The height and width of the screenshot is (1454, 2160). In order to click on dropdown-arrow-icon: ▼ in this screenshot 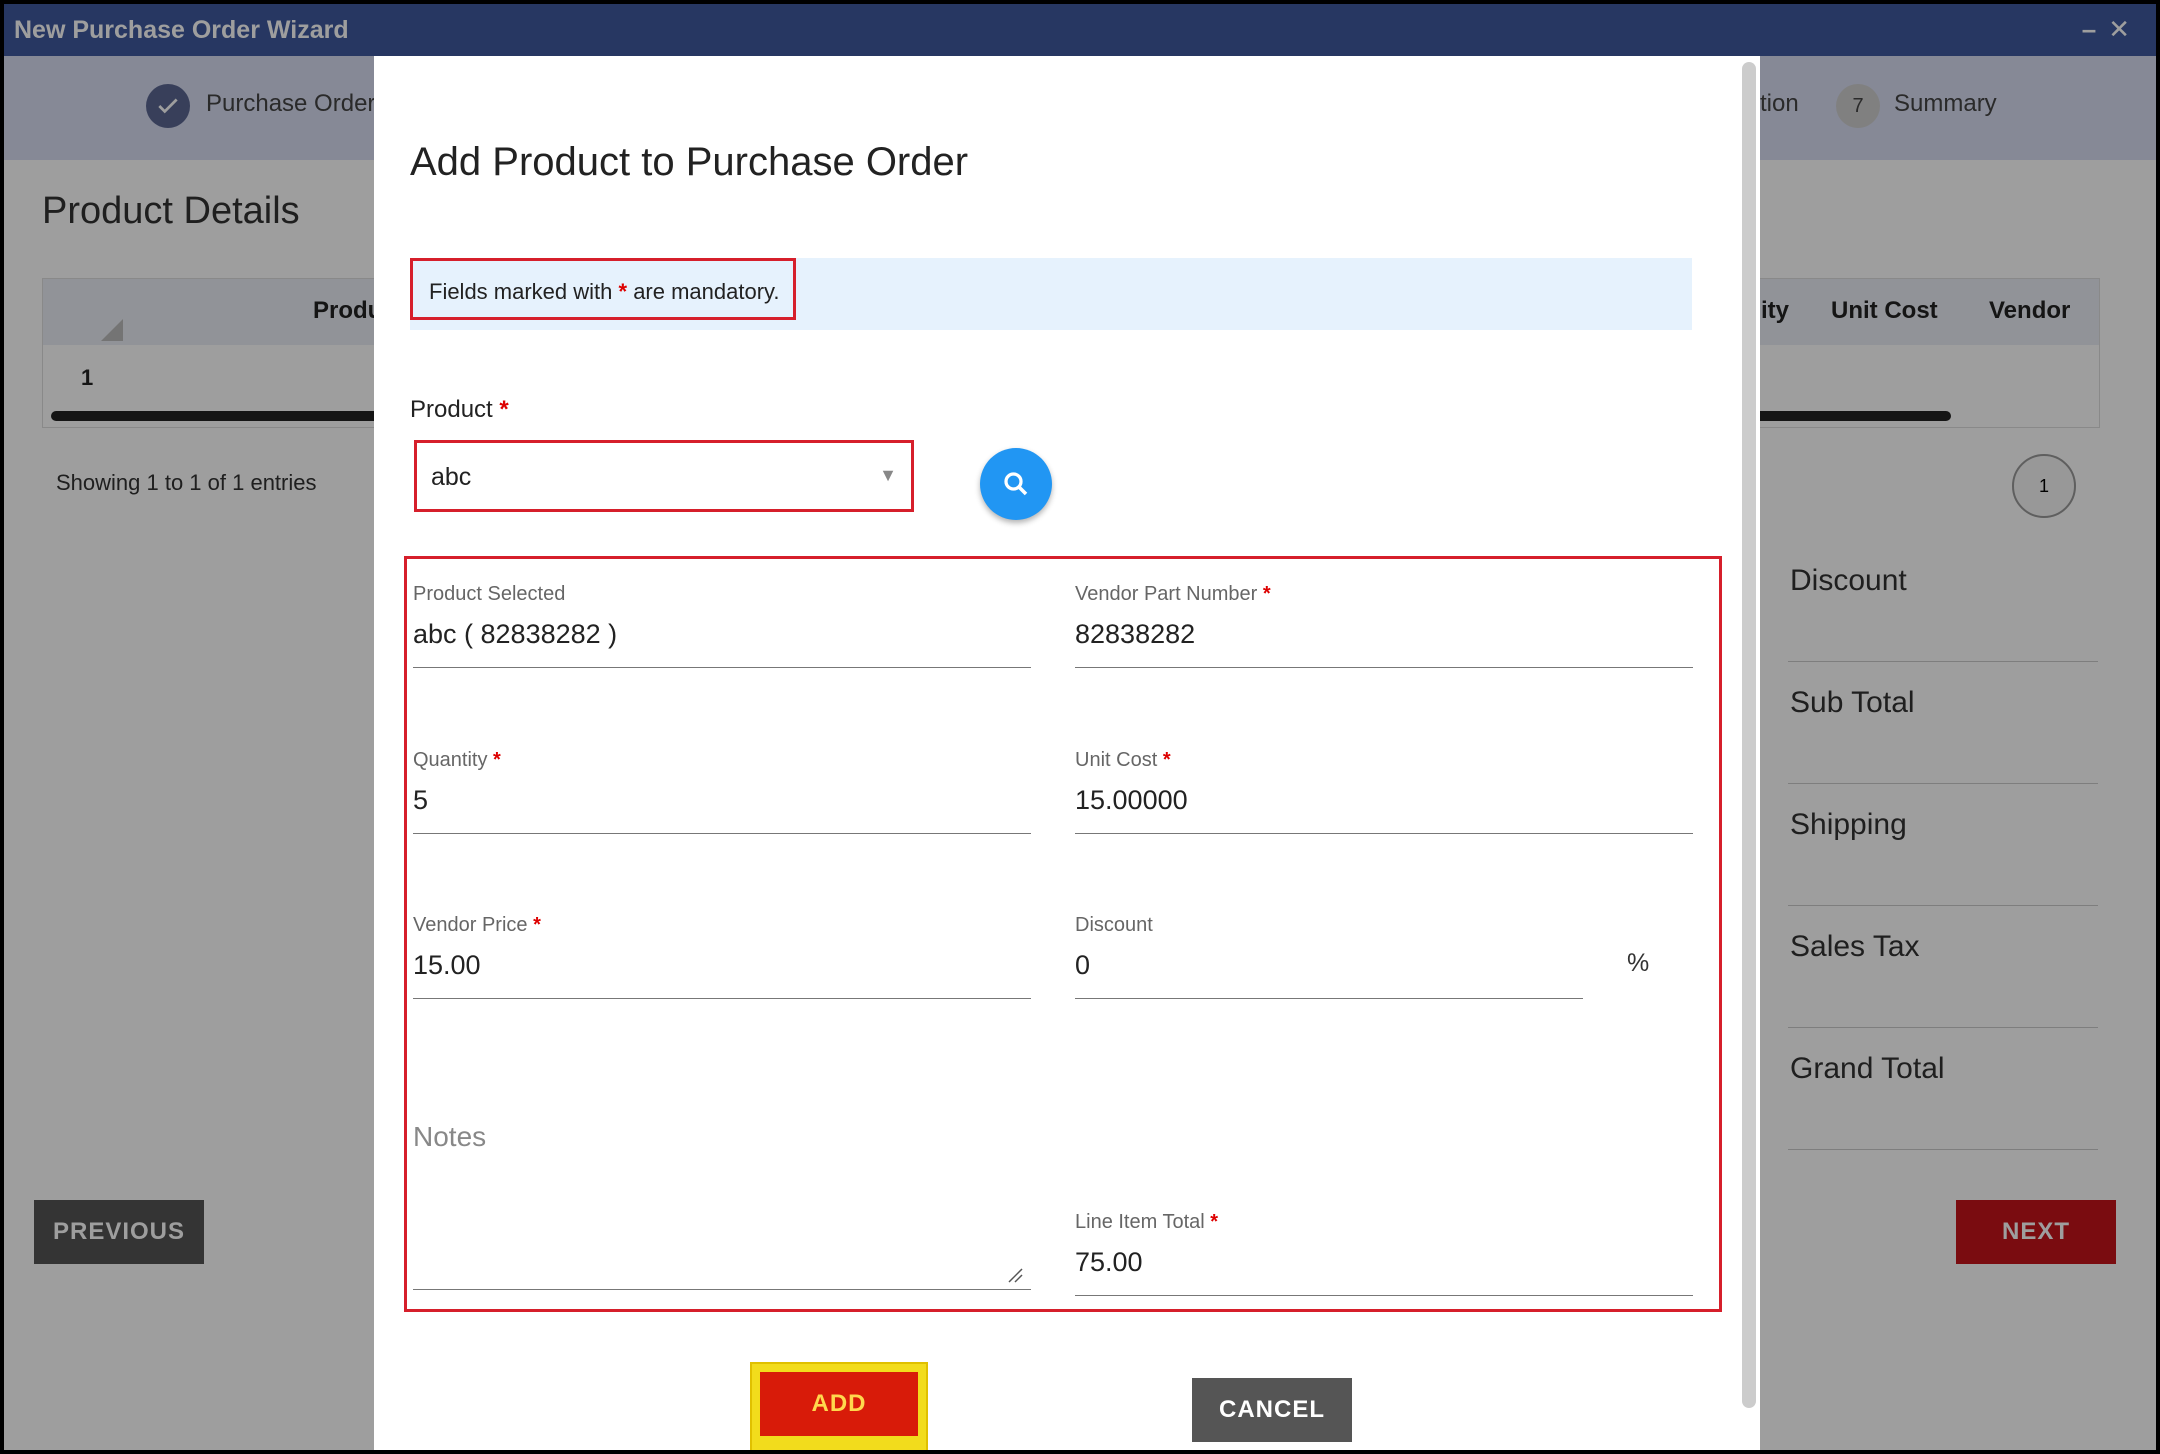, I will do `click(888, 475)`.